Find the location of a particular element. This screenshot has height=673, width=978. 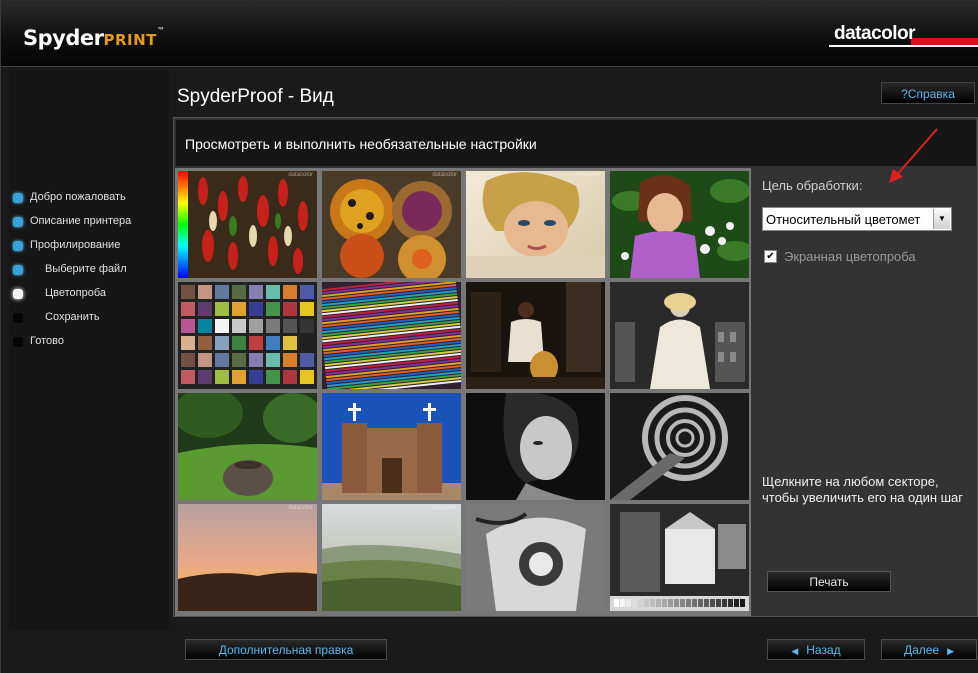

next-arrow-icon: ▶ is located at coordinates (951, 651).